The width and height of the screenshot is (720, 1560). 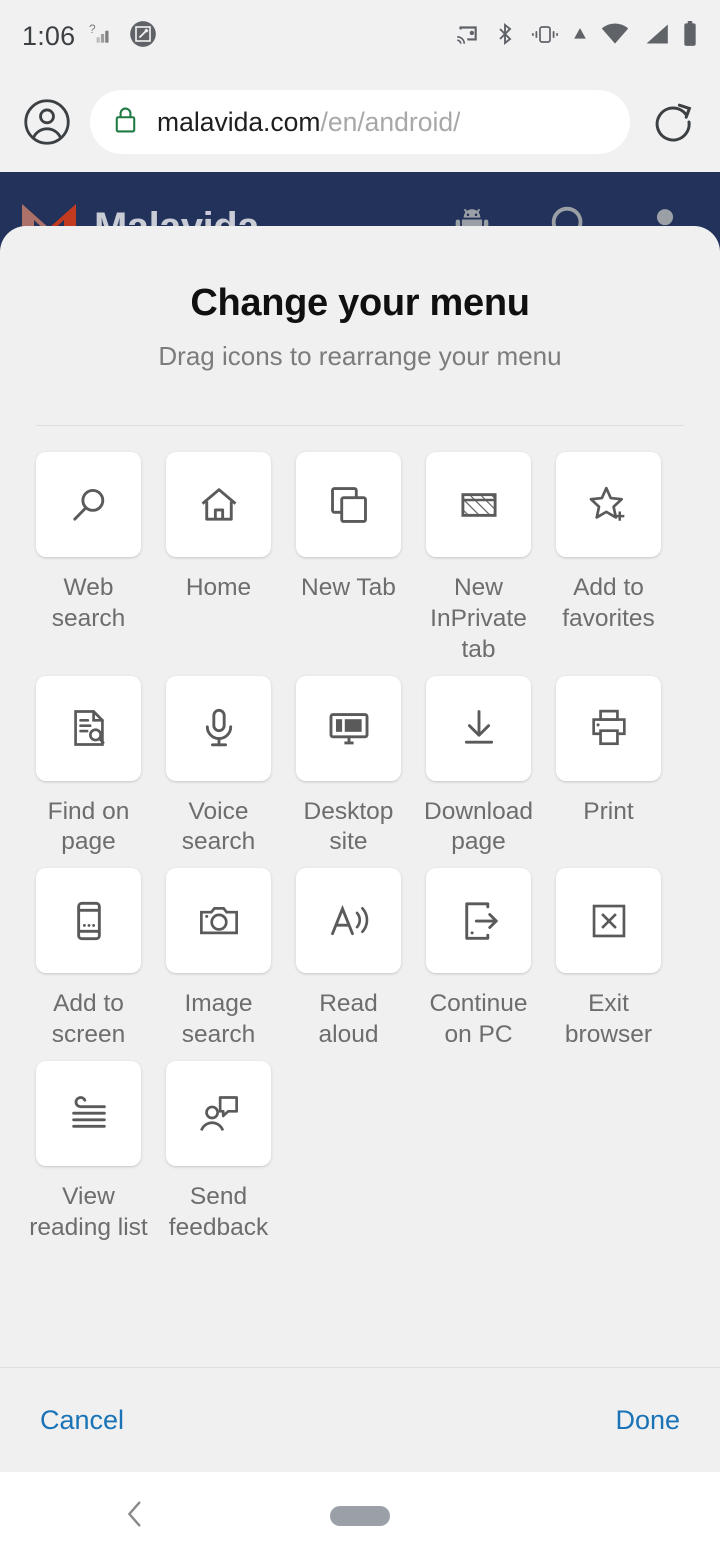 I want to click on menu-item-label: Add to screen, so click(x=88, y=1019).